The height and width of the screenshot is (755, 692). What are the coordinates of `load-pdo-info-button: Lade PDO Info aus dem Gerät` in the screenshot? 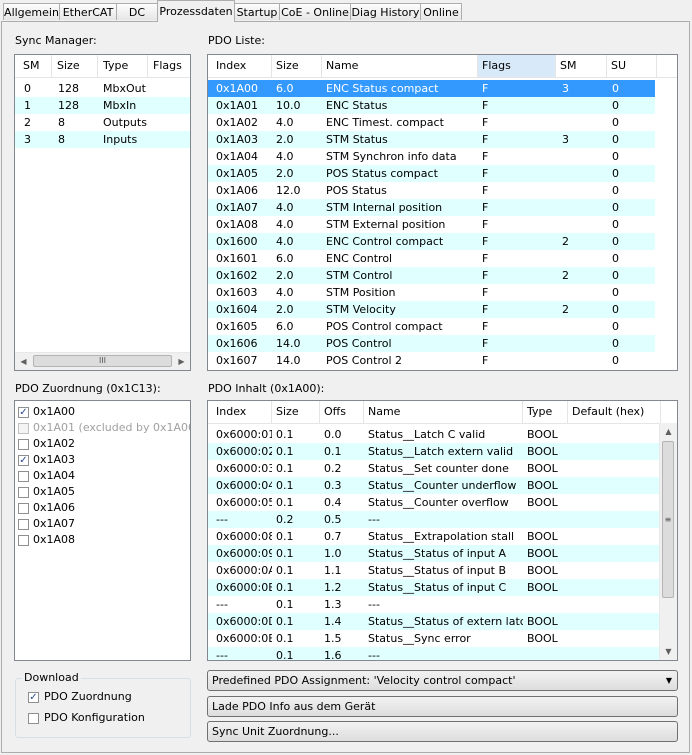 It's located at (442, 706).